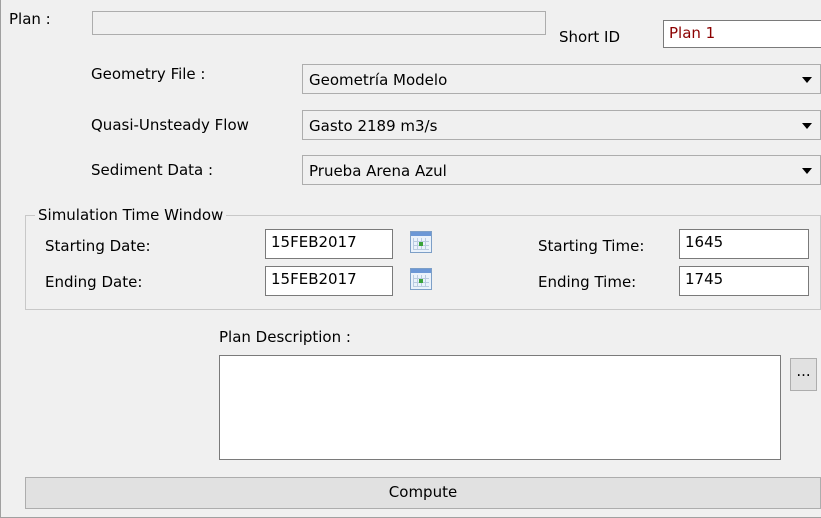 The image size is (821, 518). What do you see at coordinates (30, 19) in the screenshot?
I see `plan-label: Plan :` at bounding box center [30, 19].